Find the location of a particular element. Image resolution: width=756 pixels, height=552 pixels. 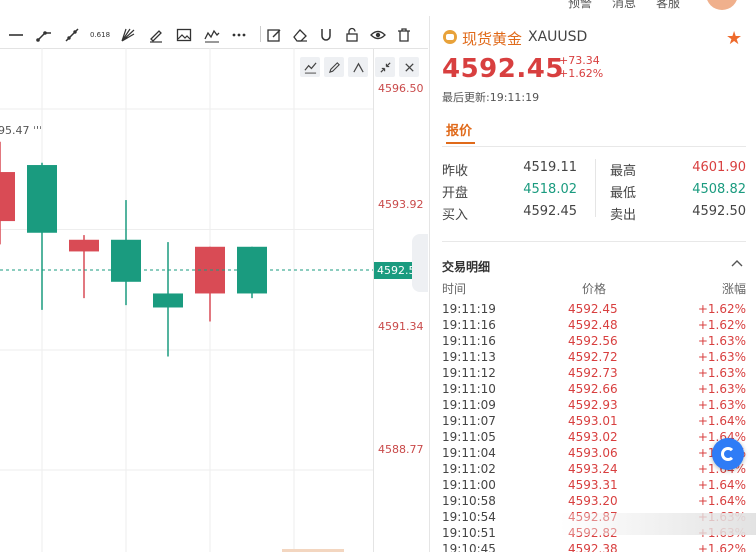

collapse-arrows-icon is located at coordinates (385, 67).